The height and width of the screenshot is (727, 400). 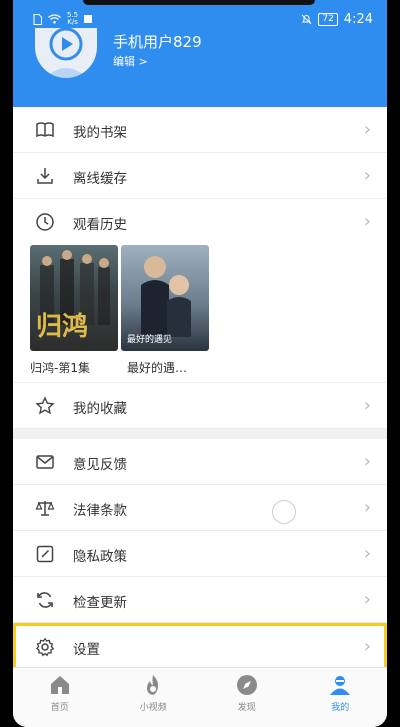 I want to click on menu-item-label: 我的书架, so click(x=100, y=133).